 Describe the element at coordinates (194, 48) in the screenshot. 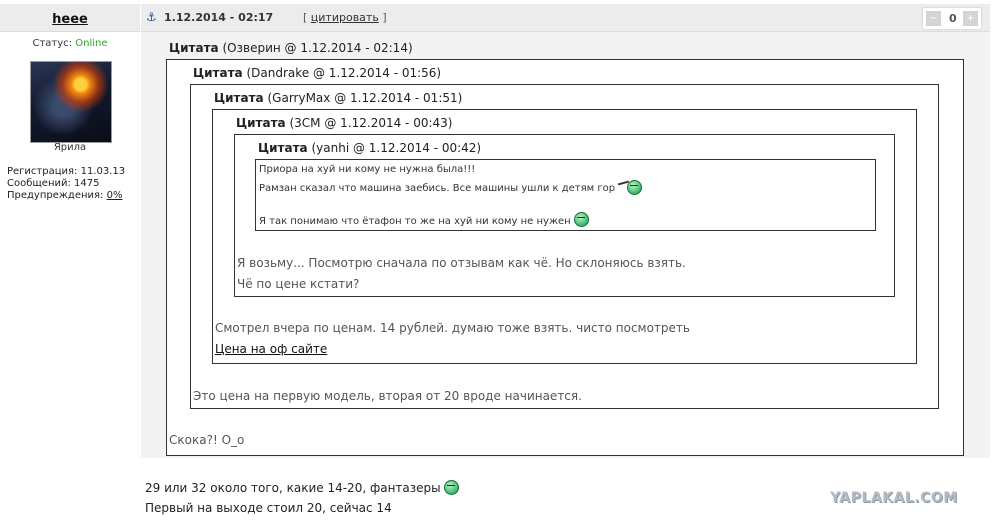

I see `quote1-word: Цитата` at that location.